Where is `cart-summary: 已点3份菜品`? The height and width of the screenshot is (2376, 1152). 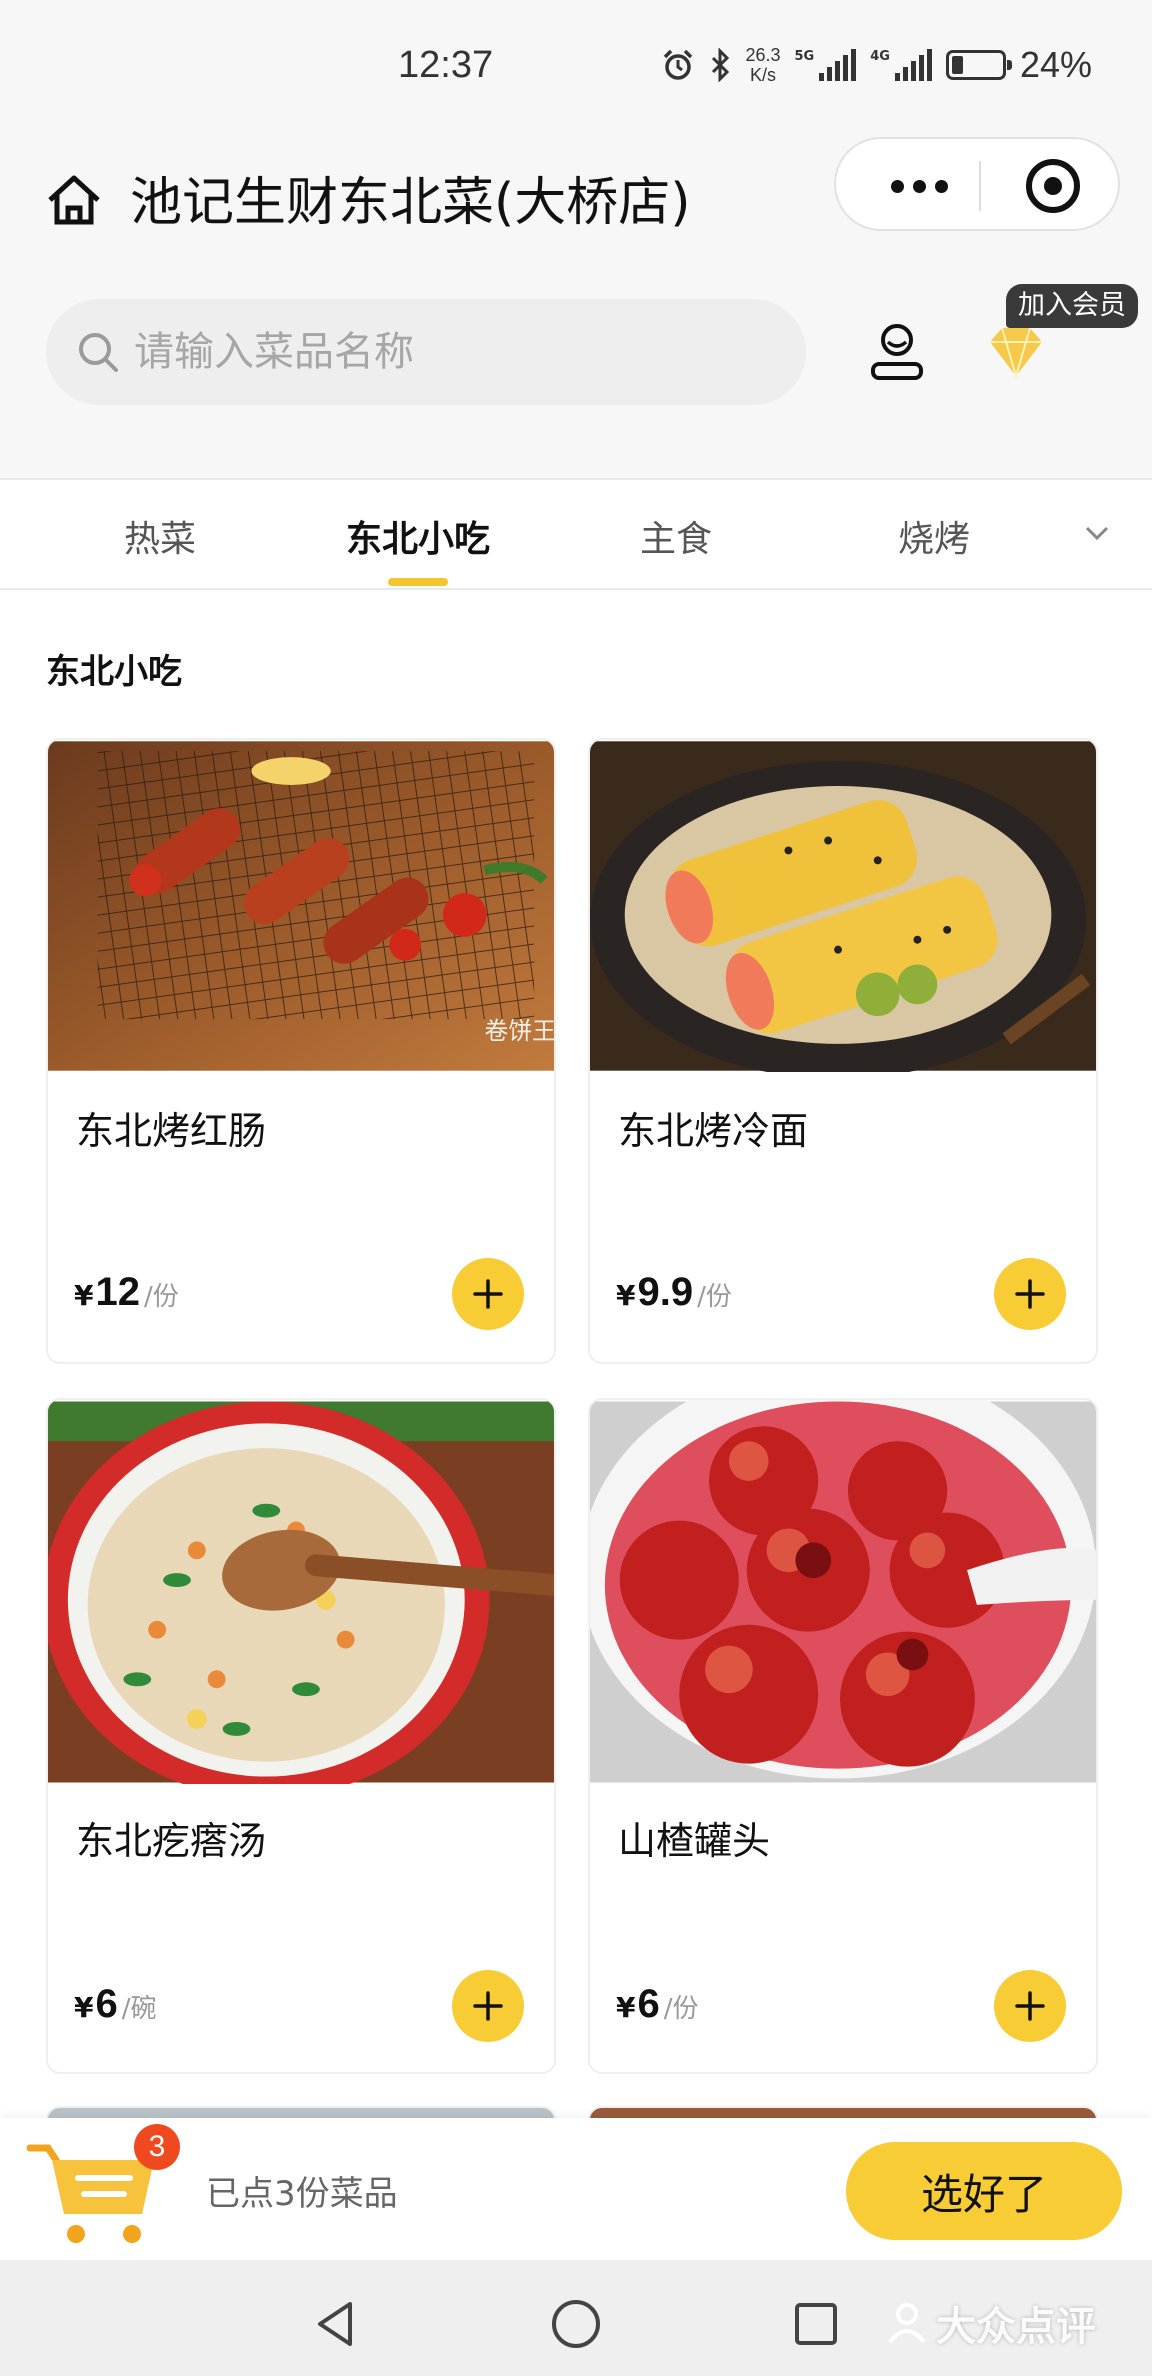
cart-summary: 已点3份菜品 is located at coordinates (302, 2194).